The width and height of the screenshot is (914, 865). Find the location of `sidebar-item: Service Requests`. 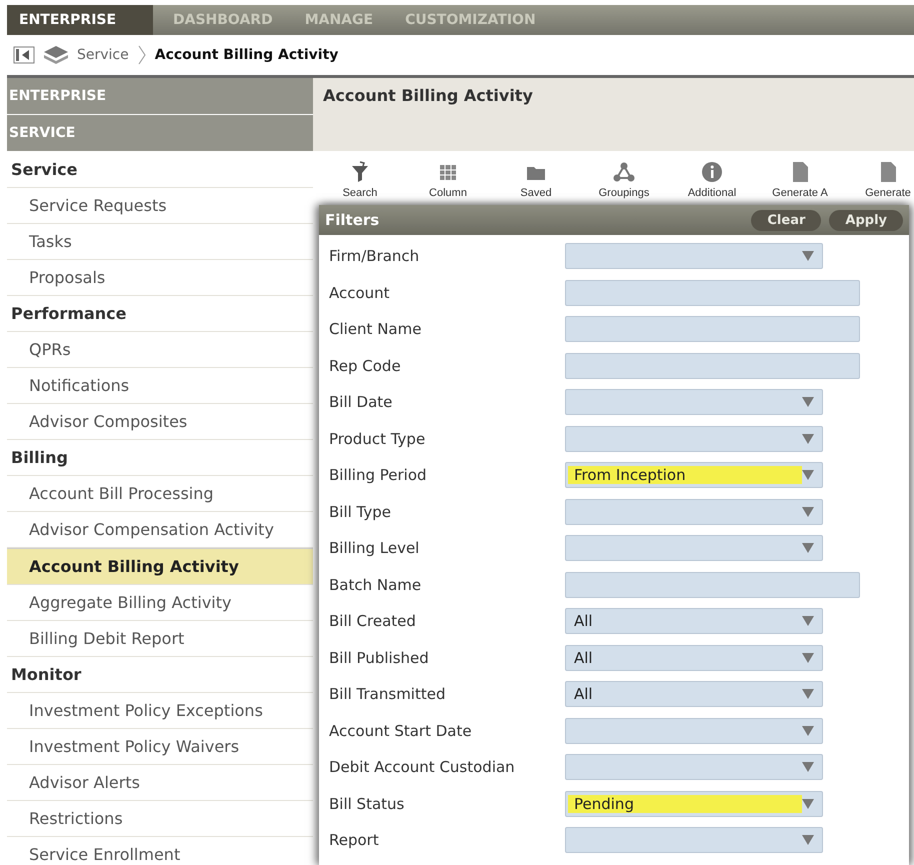

sidebar-item: Service Requests is located at coordinates (160, 206).